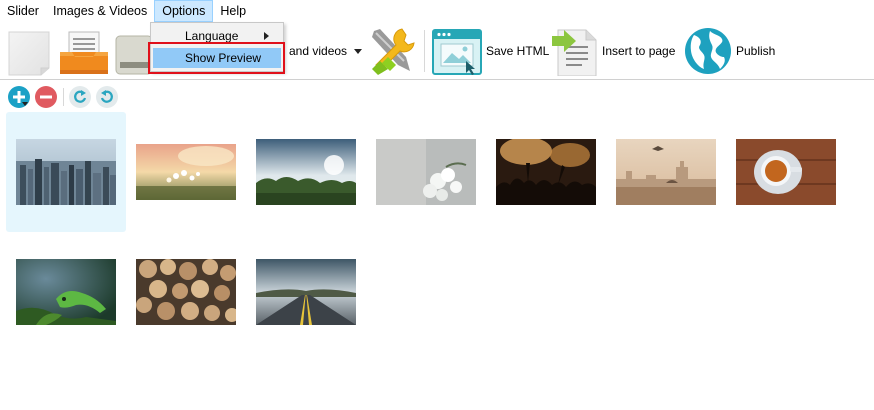 The image size is (874, 410). I want to click on forest-sky-image, so click(306, 172).